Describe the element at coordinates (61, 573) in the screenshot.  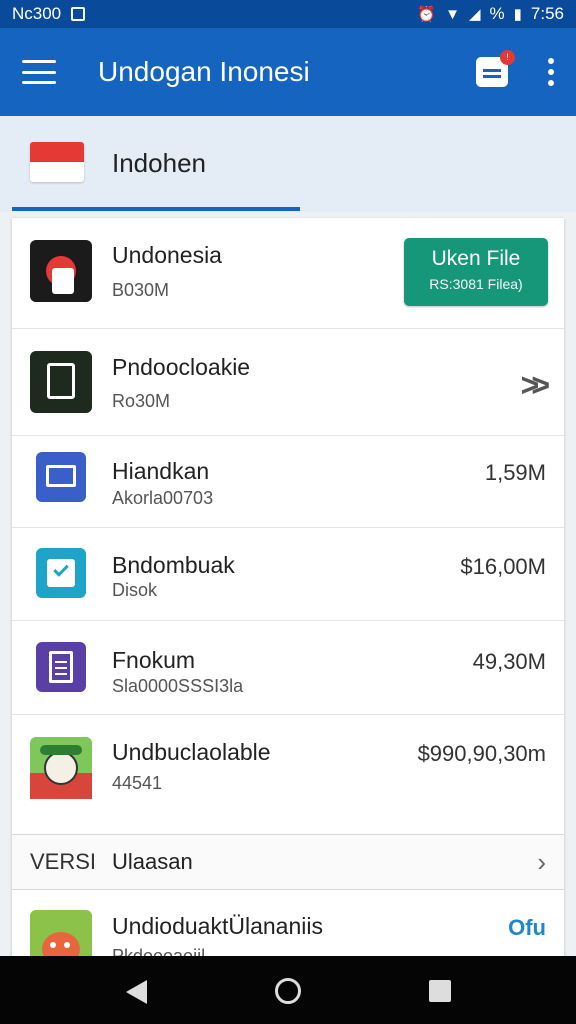
I see `app-icon-checkbox` at that location.